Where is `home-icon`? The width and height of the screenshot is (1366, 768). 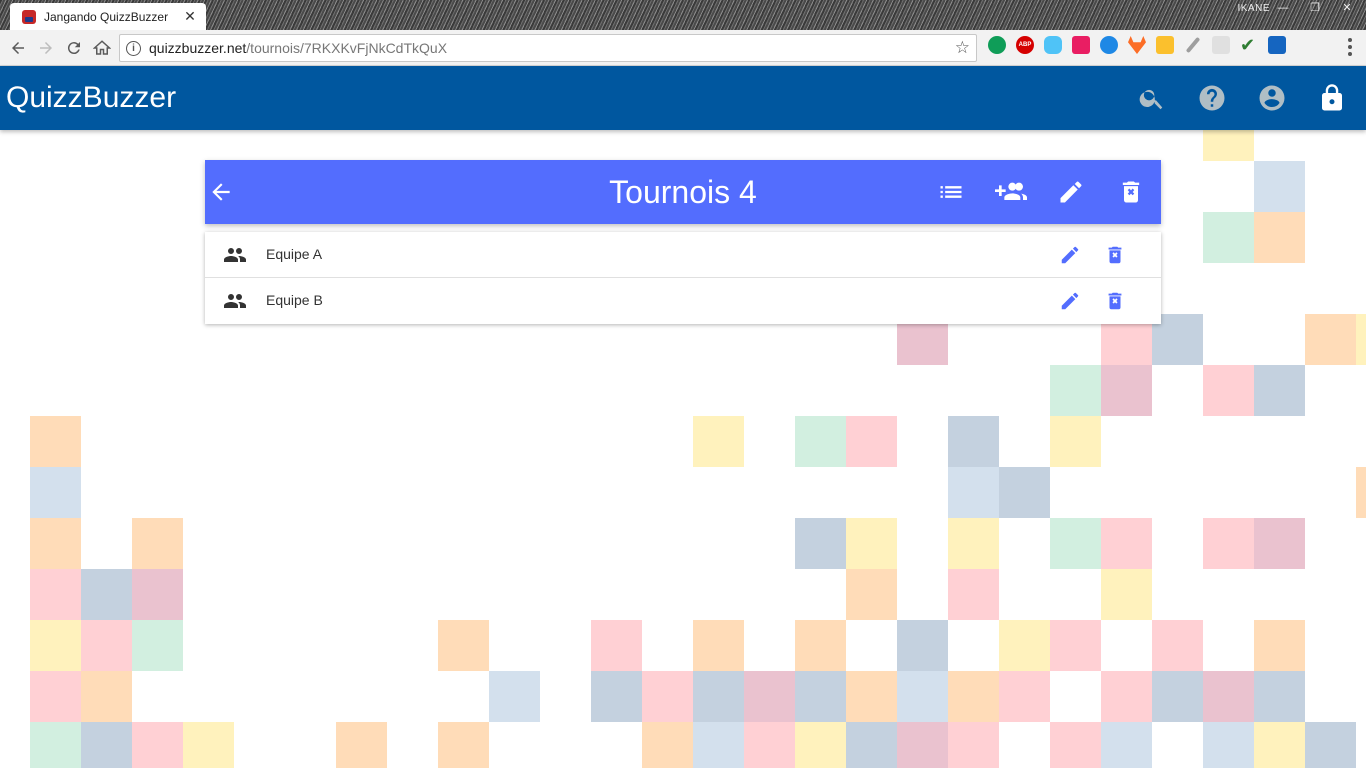 home-icon is located at coordinates (102, 47).